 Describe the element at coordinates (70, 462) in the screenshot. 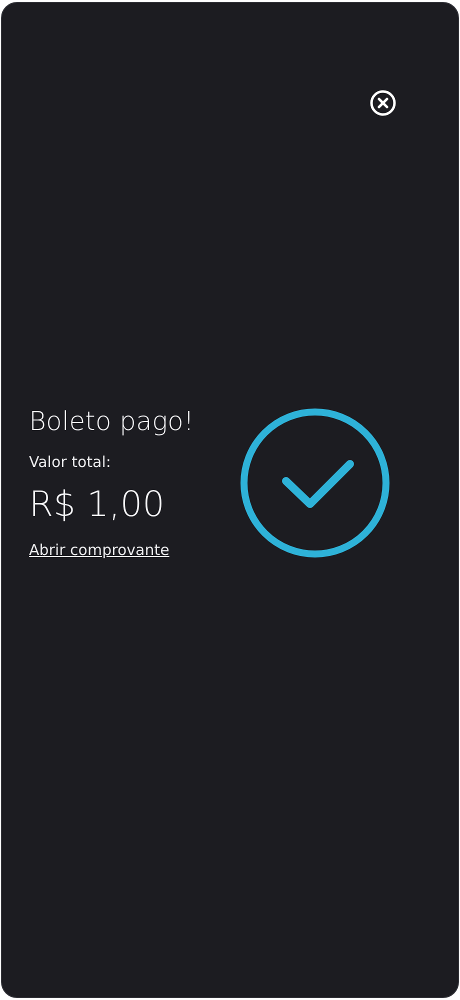

I see `amount-label: Valor total:` at that location.